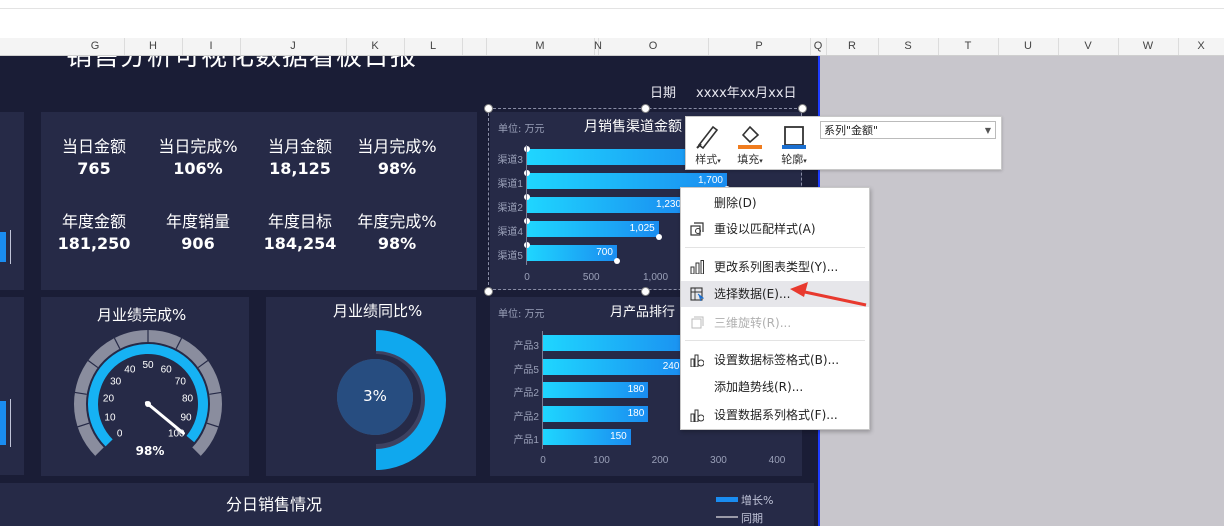 The image size is (1224, 526). What do you see at coordinates (968, 46) in the screenshot?
I see `column-header: T` at bounding box center [968, 46].